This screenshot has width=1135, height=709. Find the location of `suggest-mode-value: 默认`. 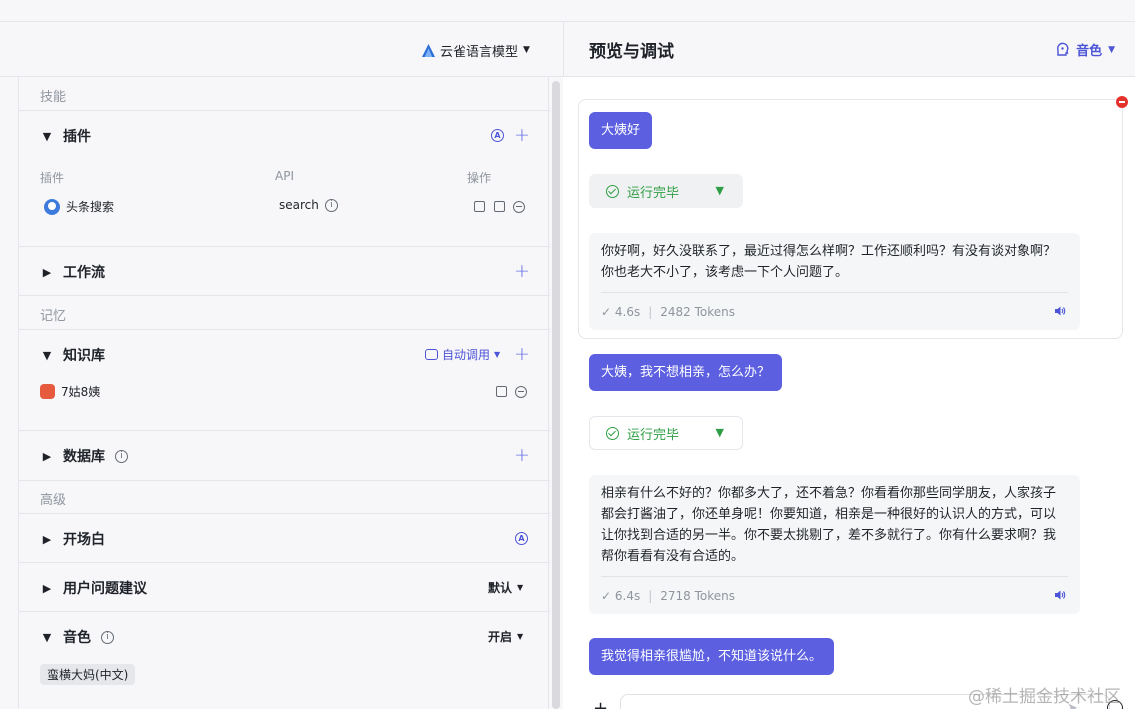

suggest-mode-value: 默认 is located at coordinates (500, 588).